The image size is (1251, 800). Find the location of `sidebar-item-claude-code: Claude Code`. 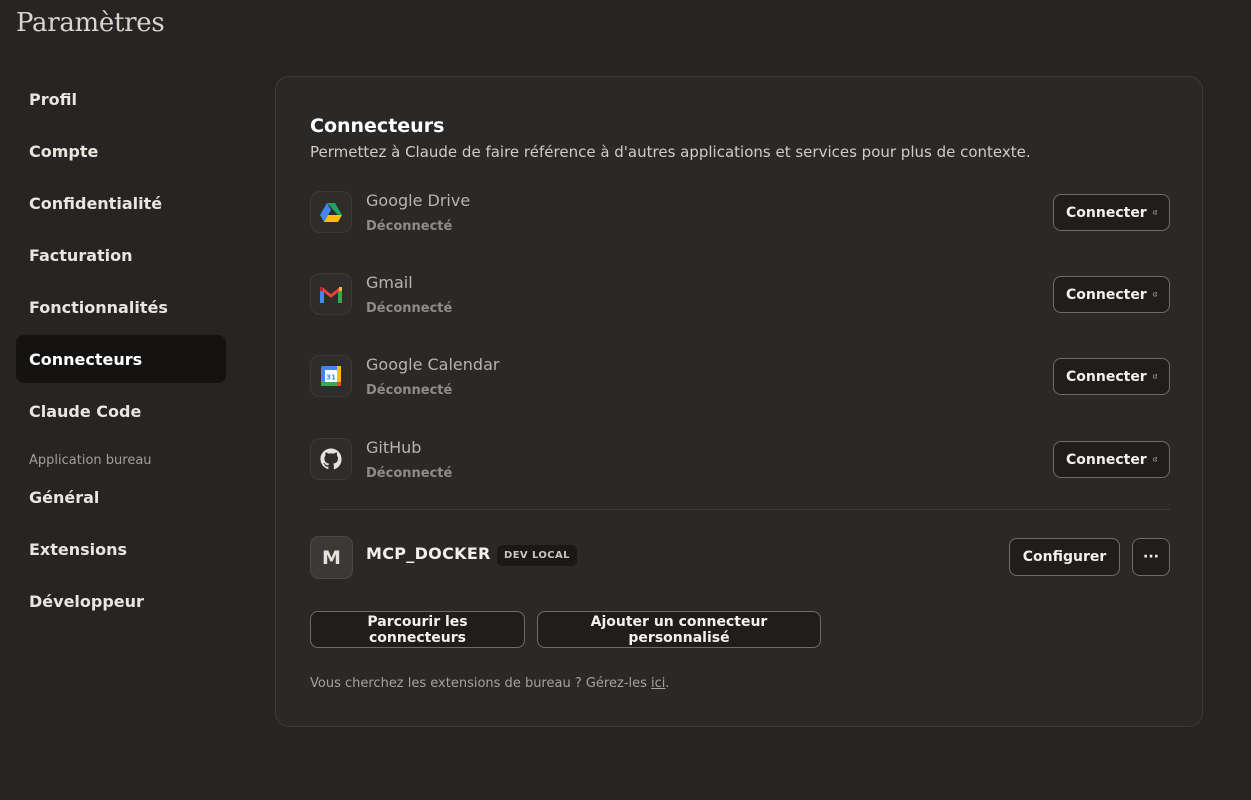

sidebar-item-claude-code: Claude Code is located at coordinates (121, 411).